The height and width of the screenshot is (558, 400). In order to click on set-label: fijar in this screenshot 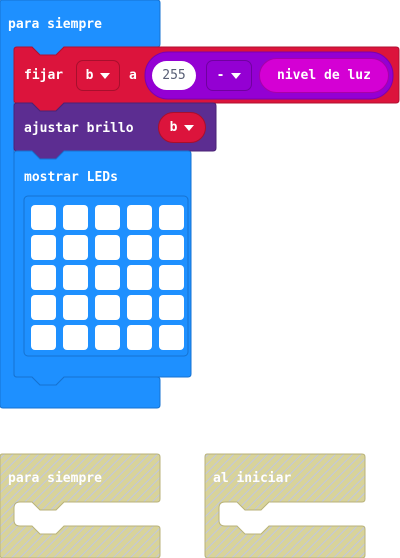, I will do `click(44, 75)`.